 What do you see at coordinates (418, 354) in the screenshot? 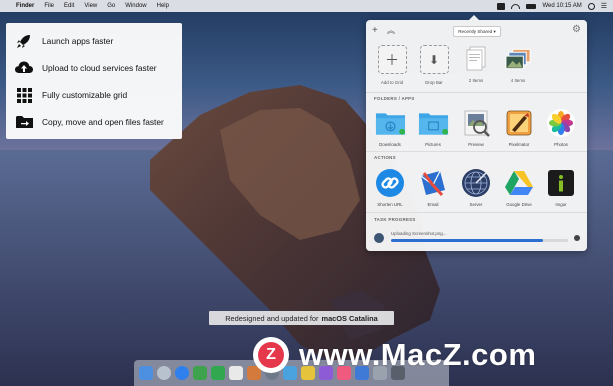
I see `watermark-text: www.MacZ.com` at bounding box center [418, 354].